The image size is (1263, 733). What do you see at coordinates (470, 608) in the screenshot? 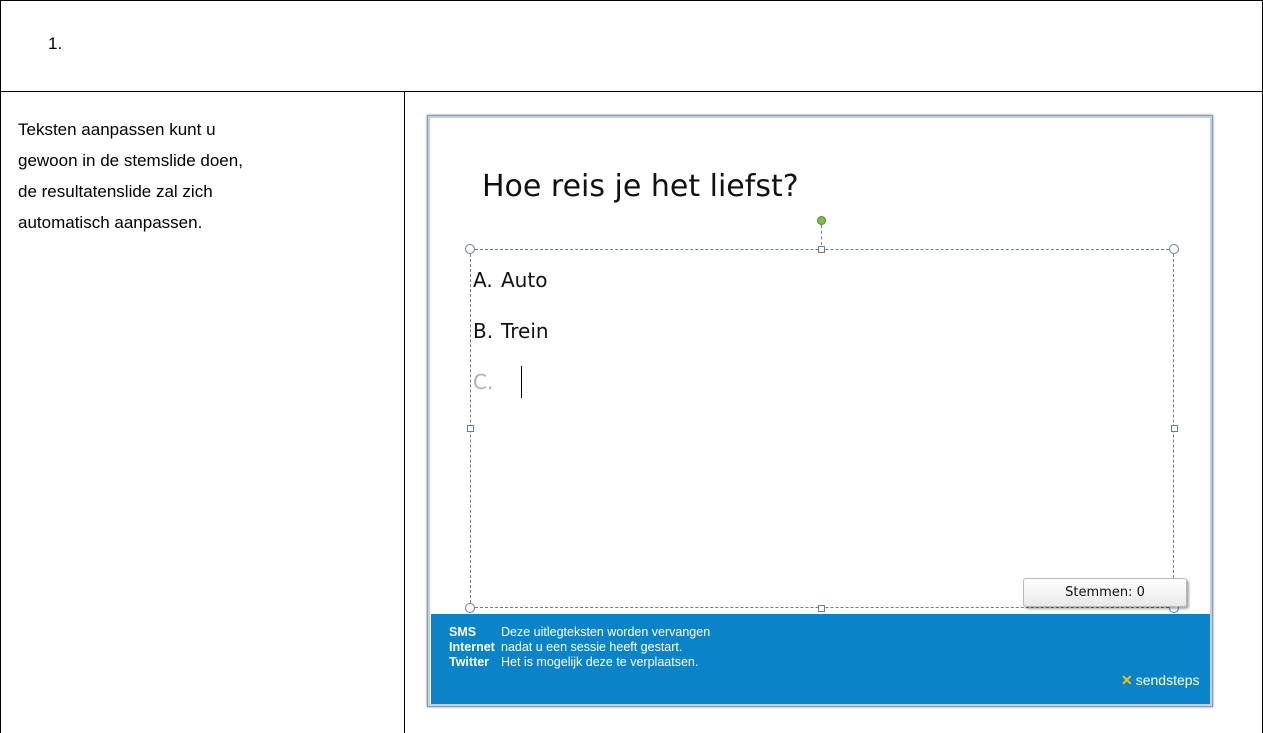
I see `resize-handle-bottom-left` at bounding box center [470, 608].